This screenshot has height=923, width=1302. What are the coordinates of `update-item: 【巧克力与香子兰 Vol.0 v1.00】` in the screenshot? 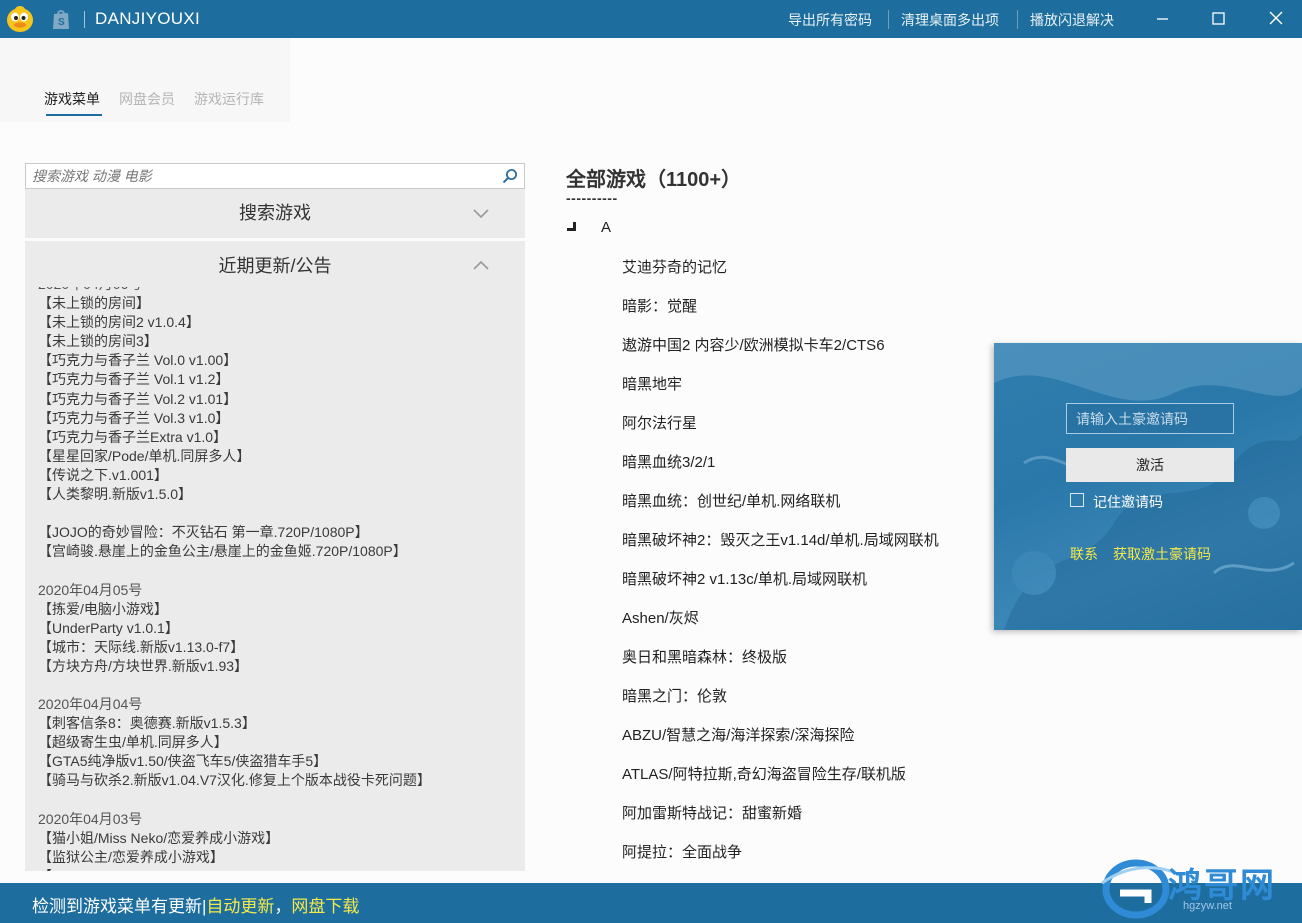 It's located at (138, 360).